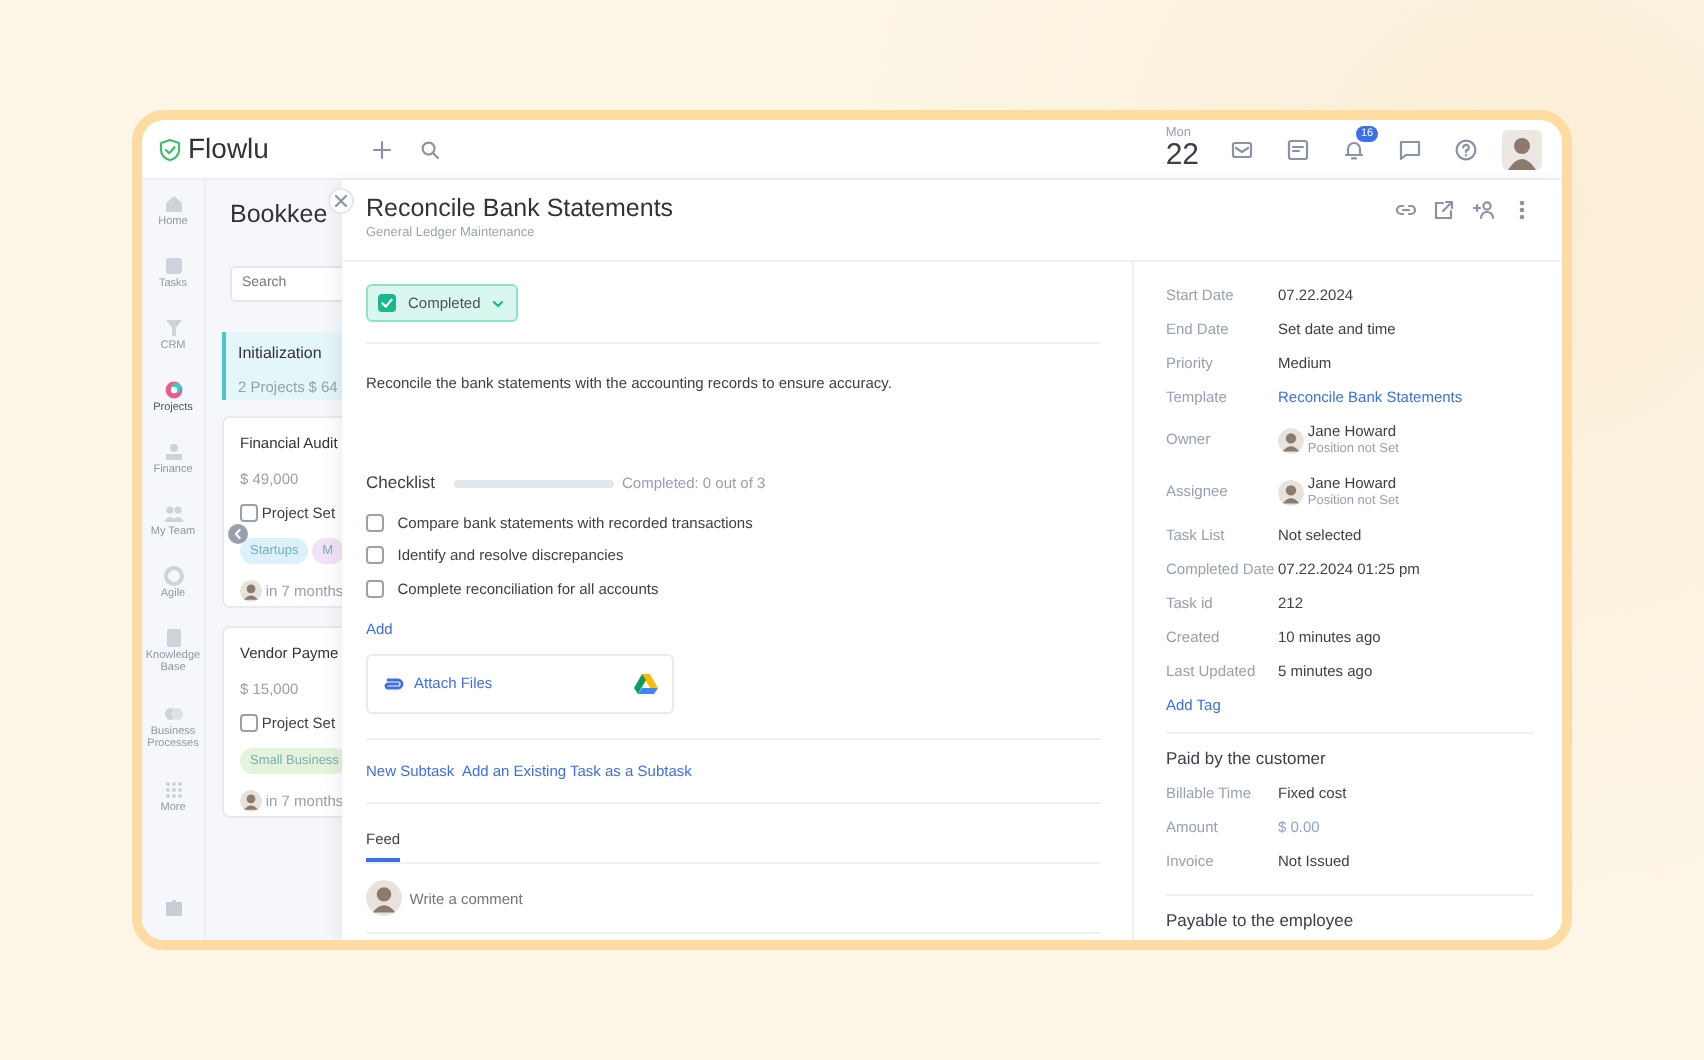 The width and height of the screenshot is (1704, 1060). I want to click on add-person-icon, so click(1483, 209).